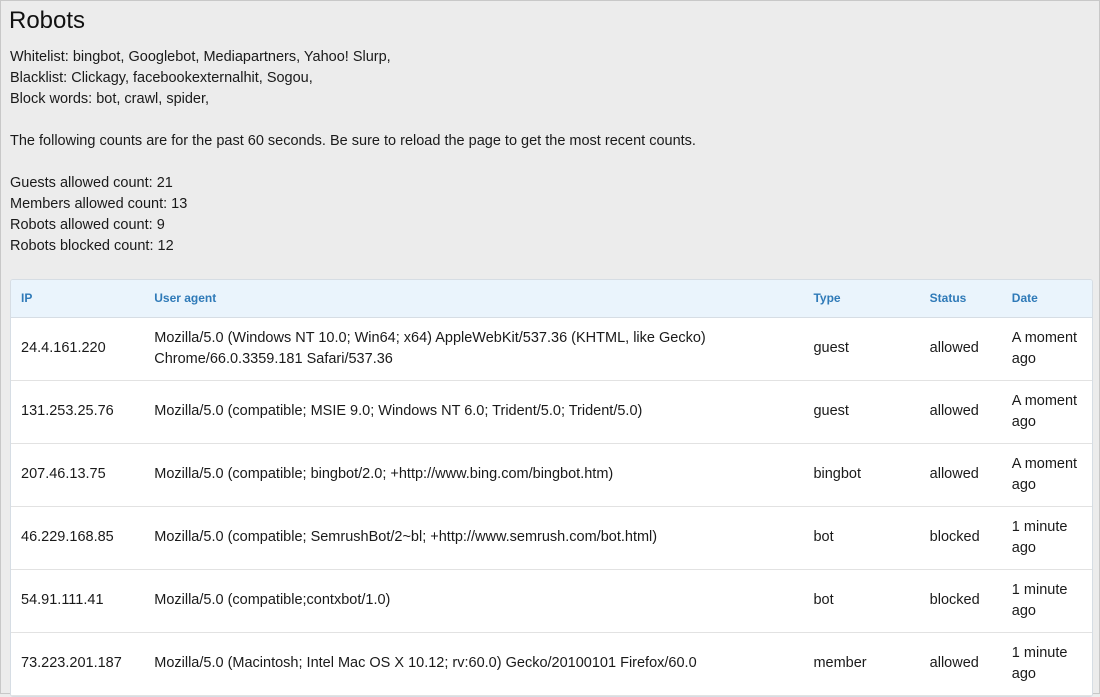 Image resolution: width=1100 pixels, height=697 pixels. I want to click on robots-allowed-count: Robots allowed count: 9, so click(87, 225).